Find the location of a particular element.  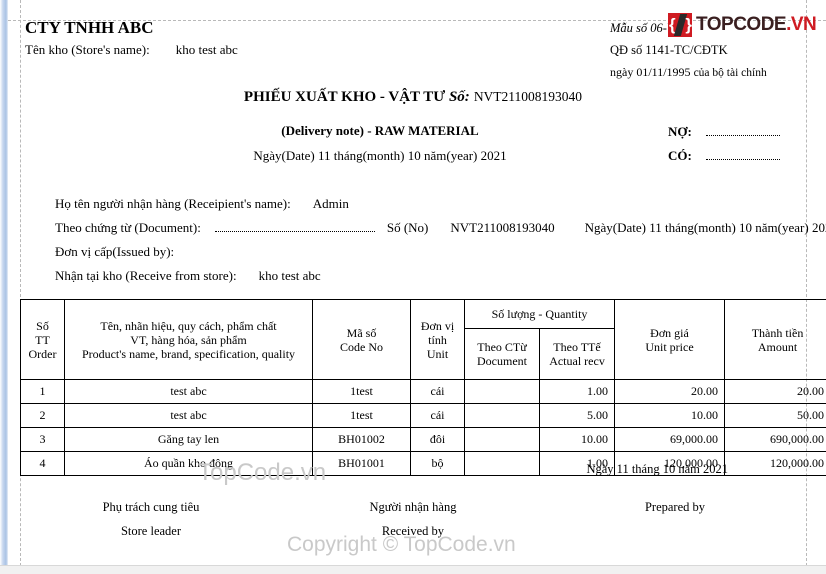

cell-quantity-actual: 1.00 is located at coordinates (577, 391).